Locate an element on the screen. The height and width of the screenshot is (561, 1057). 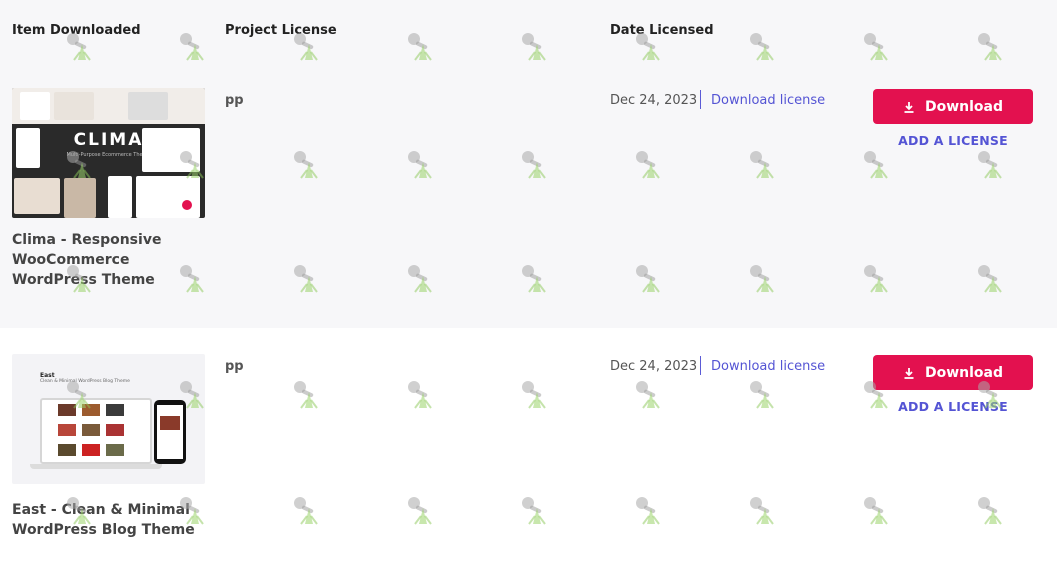
column-header-project: Project License is located at coordinates (281, 30).